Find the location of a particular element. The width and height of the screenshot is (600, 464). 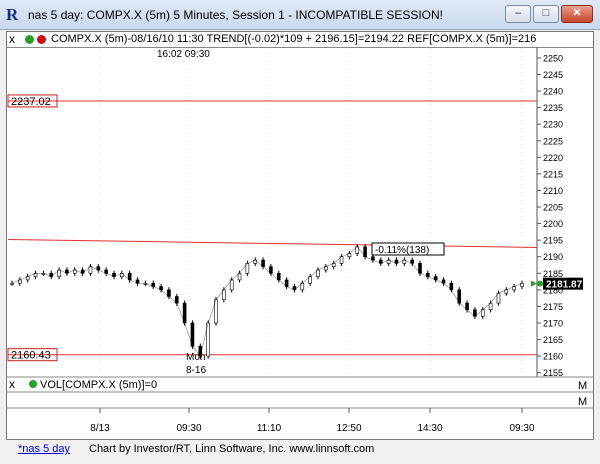

y-tick-label: 2215 is located at coordinates (553, 174).